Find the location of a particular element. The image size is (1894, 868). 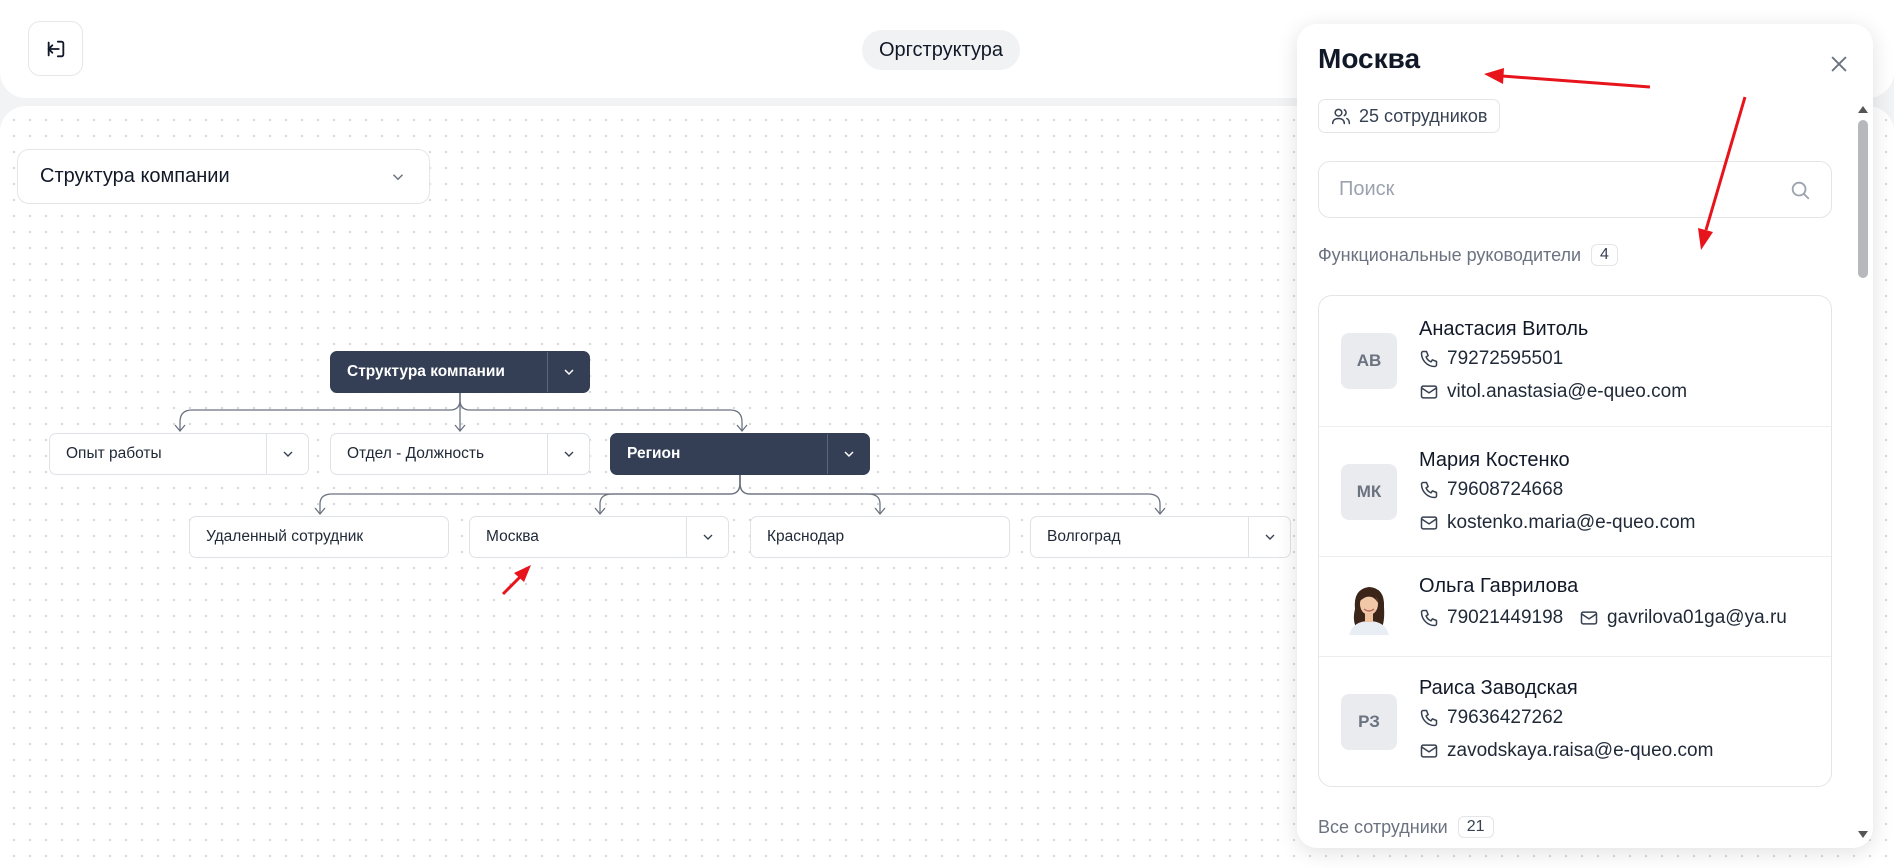

node-region-toggle is located at coordinates (848, 454).